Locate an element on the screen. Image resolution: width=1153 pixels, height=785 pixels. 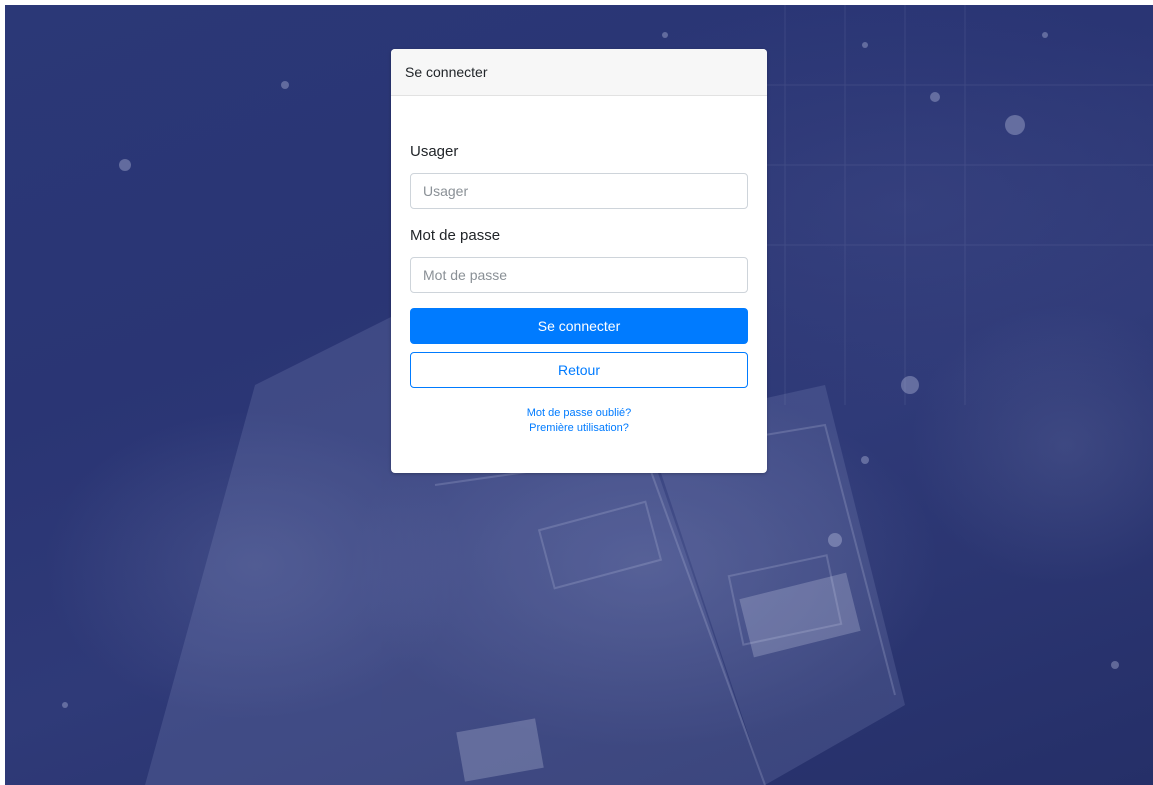
card-header: Se connecter is located at coordinates (579, 72).